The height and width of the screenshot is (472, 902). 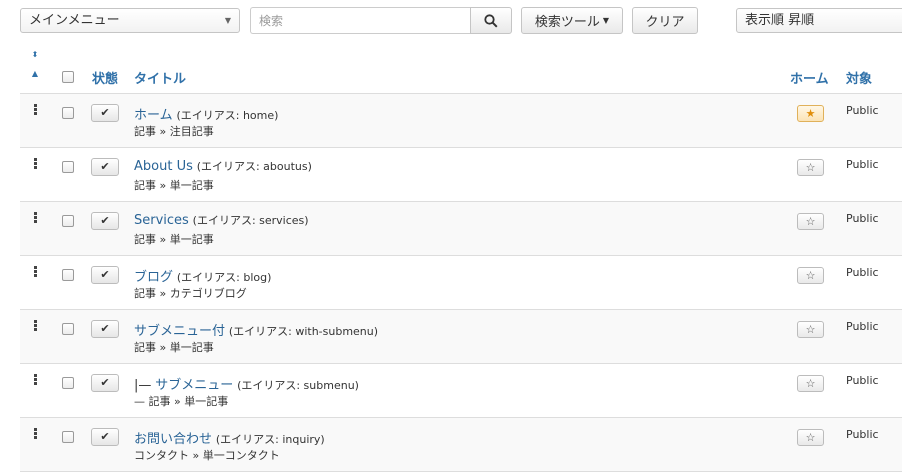 What do you see at coordinates (160, 77) in the screenshot?
I see `column-header-title: タイトル` at bounding box center [160, 77].